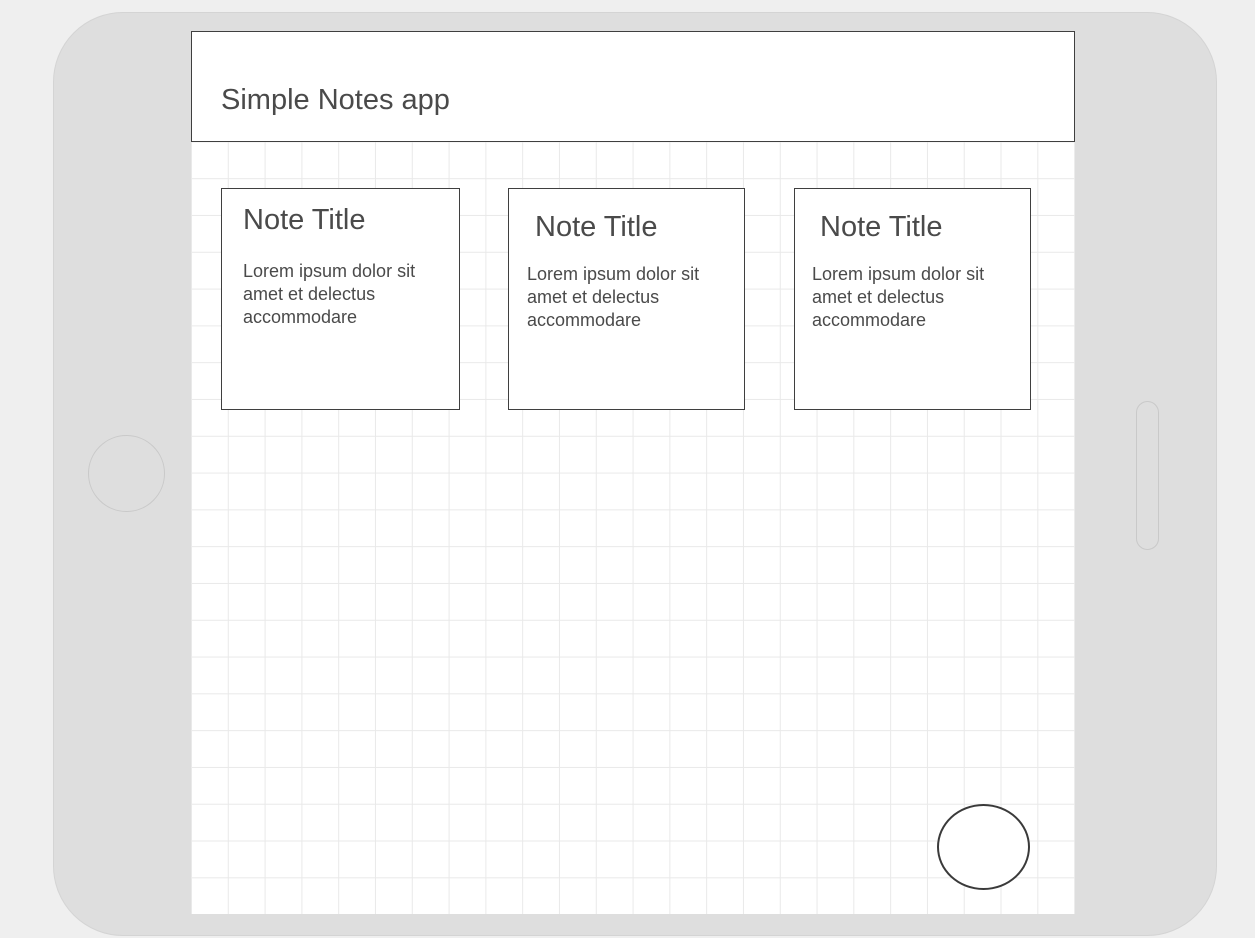  What do you see at coordinates (126, 473) in the screenshot?
I see `home-button` at bounding box center [126, 473].